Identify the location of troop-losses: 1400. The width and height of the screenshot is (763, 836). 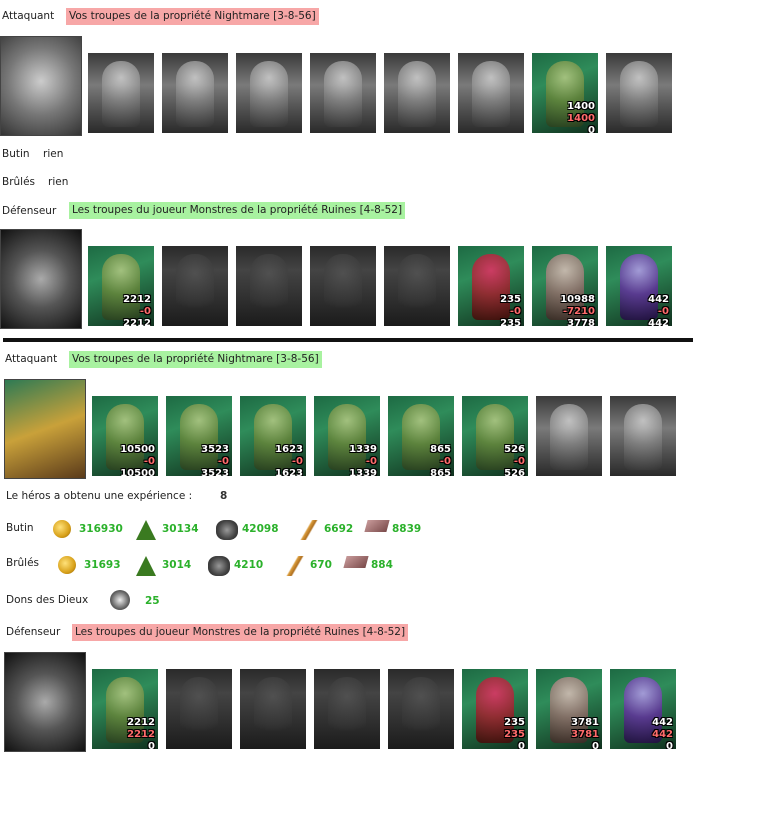
(581, 118).